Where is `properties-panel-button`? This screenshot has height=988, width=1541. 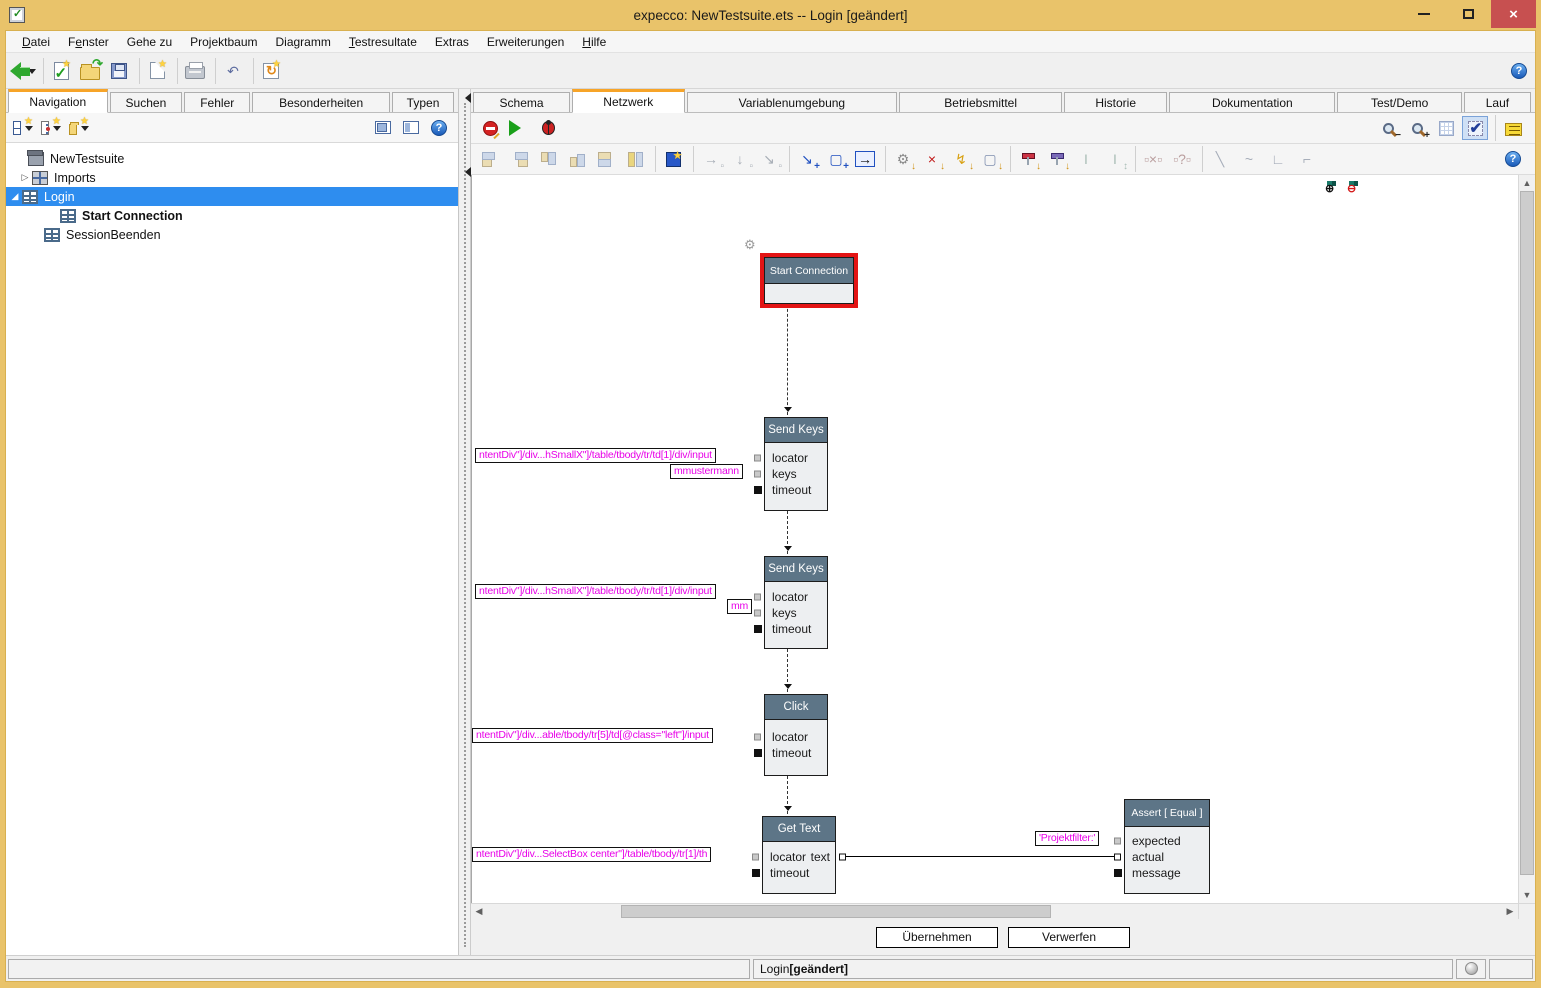 properties-panel-button is located at coordinates (1513, 128).